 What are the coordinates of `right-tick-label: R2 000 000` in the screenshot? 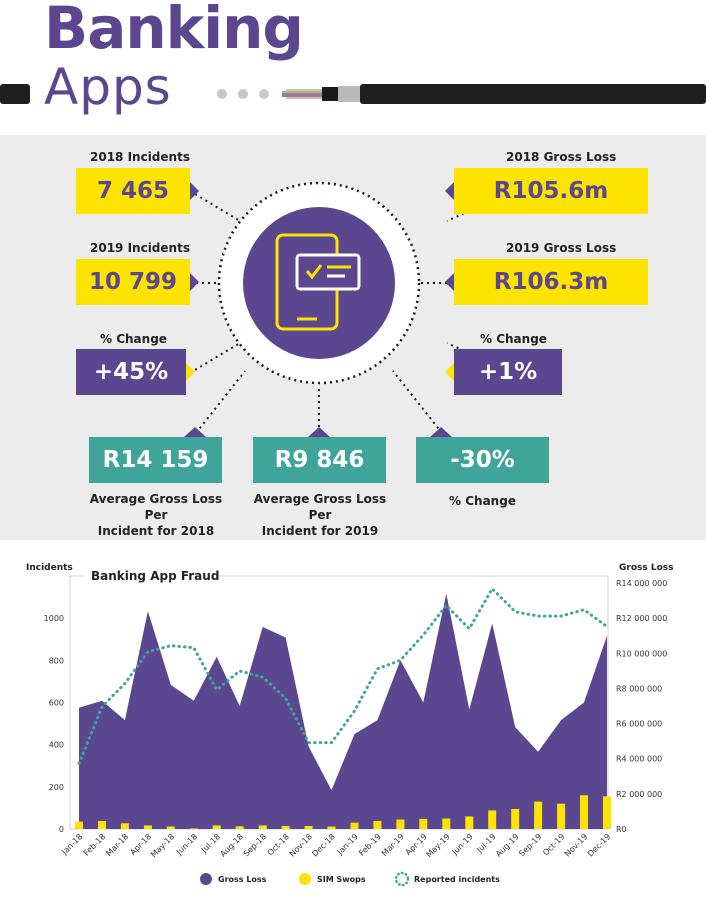 It's located at (639, 794).